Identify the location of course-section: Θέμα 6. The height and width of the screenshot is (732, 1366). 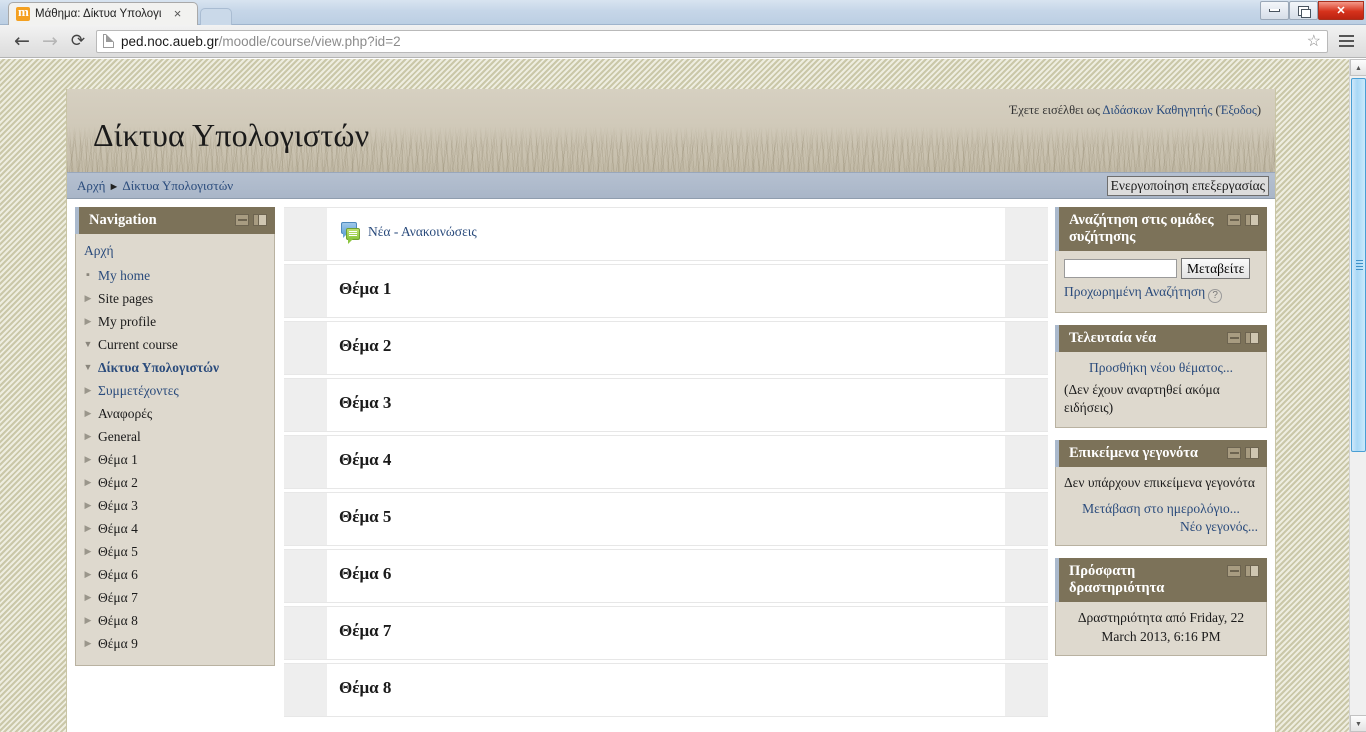
(666, 576).